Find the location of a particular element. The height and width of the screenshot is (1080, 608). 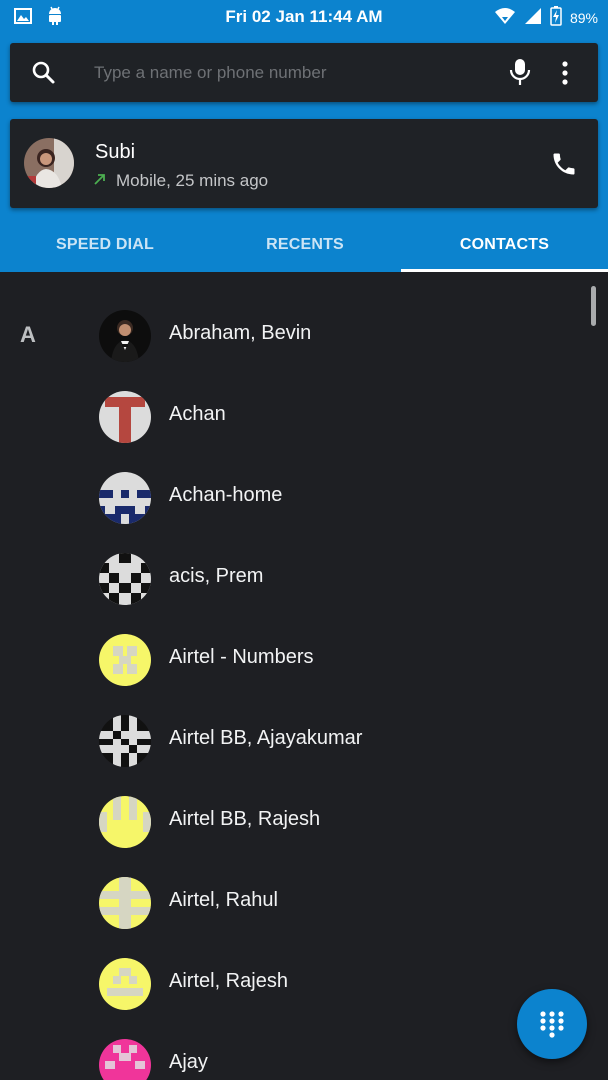

contact-name: Airtel BB, Rajesh is located at coordinates (245, 819).